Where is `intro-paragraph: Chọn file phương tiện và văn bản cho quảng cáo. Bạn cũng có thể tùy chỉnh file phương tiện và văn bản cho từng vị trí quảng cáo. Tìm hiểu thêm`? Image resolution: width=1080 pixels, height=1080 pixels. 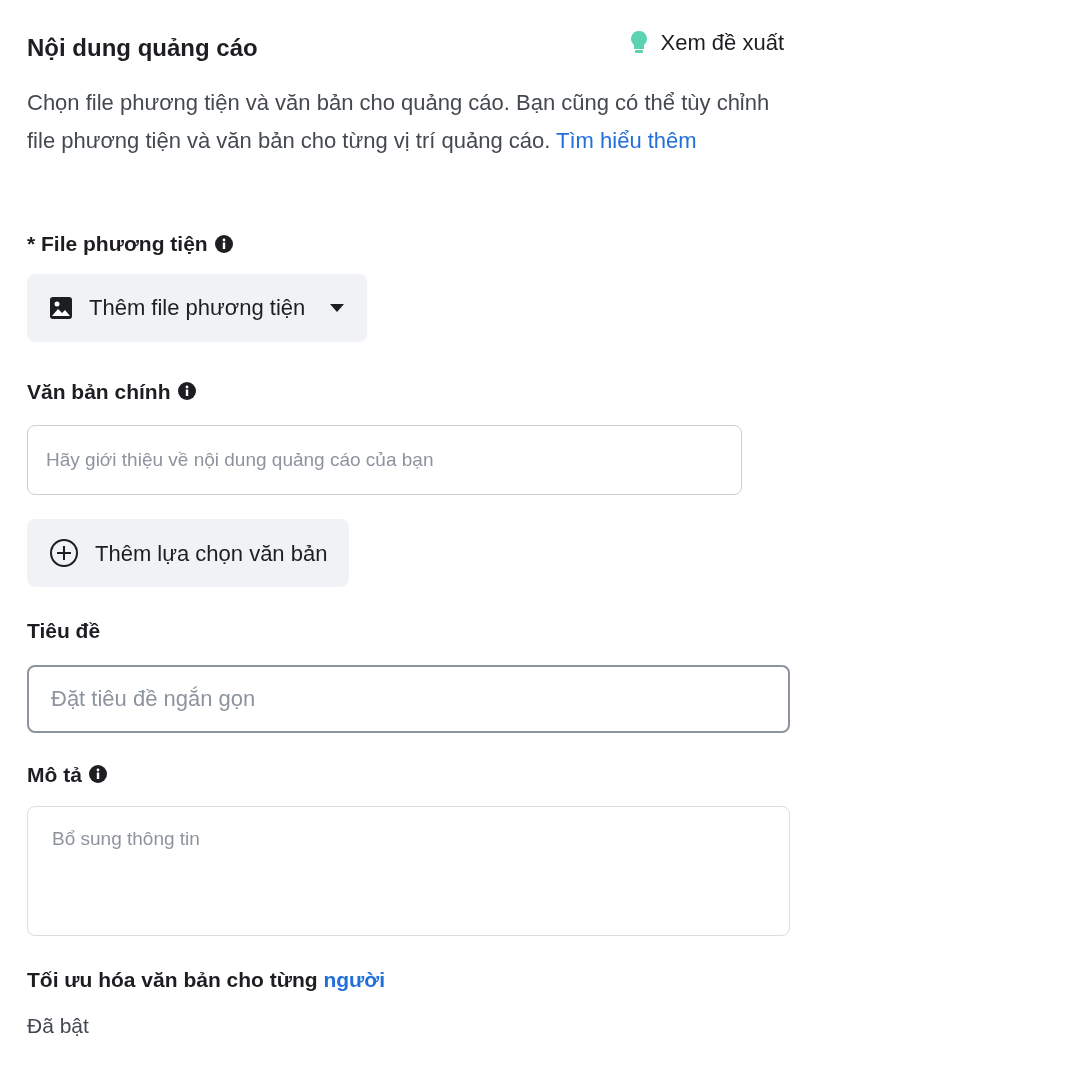 intro-paragraph: Chọn file phương tiện và văn bản cho quảng cáo. Bạn cũng có thể tùy chỉnh file phương tiện và văn bản cho từng vị trí quảng cáo. Tìm hiểu thêm is located at coordinates (399, 122).